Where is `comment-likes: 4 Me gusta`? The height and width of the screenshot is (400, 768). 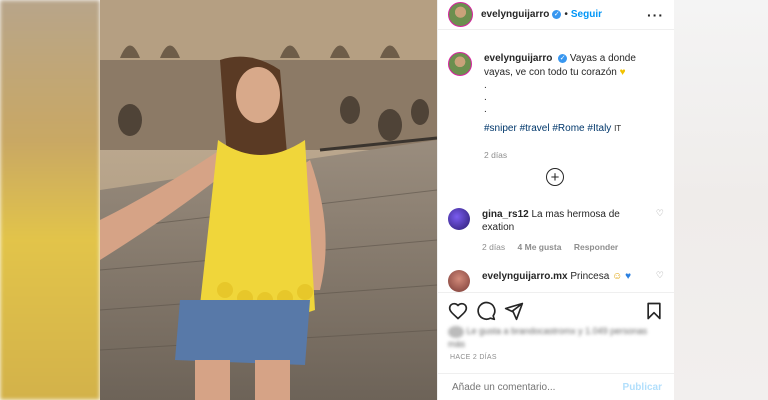 comment-likes: 4 Me gusta is located at coordinates (540, 247).